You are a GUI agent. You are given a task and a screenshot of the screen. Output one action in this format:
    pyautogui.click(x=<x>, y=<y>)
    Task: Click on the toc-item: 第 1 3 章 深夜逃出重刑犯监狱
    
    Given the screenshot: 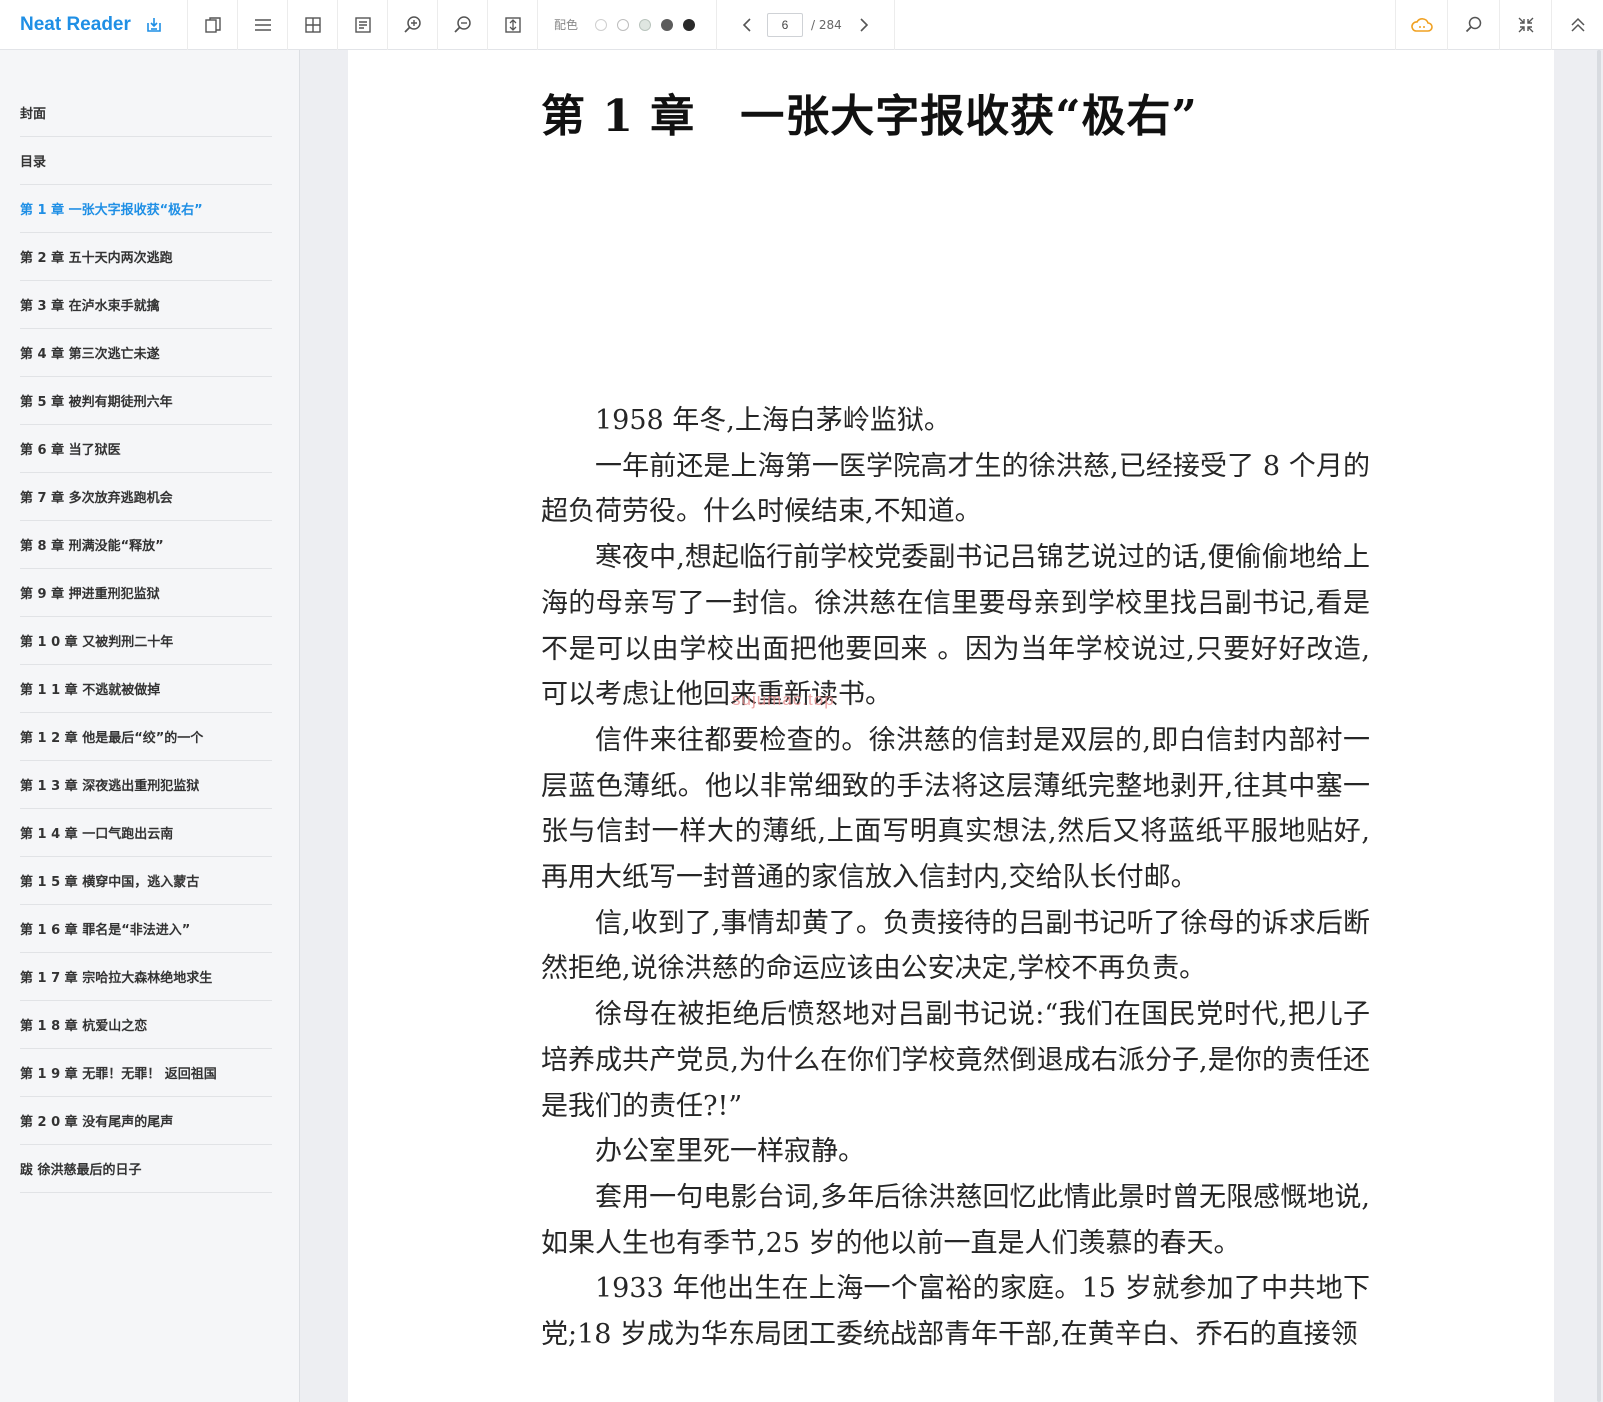 What is the action you would take?
    pyautogui.click(x=146, y=785)
    